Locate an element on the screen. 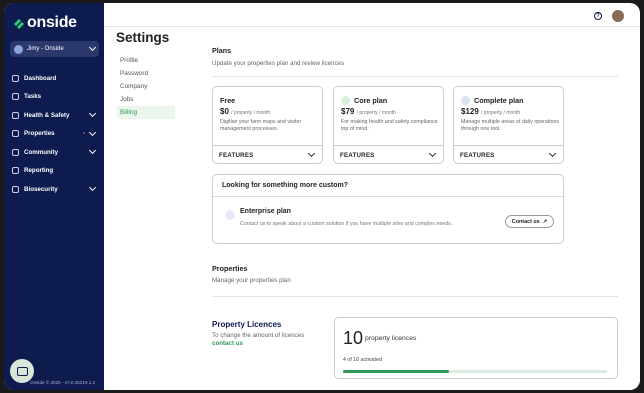 The image size is (644, 393). plan-name: Free is located at coordinates (228, 100).